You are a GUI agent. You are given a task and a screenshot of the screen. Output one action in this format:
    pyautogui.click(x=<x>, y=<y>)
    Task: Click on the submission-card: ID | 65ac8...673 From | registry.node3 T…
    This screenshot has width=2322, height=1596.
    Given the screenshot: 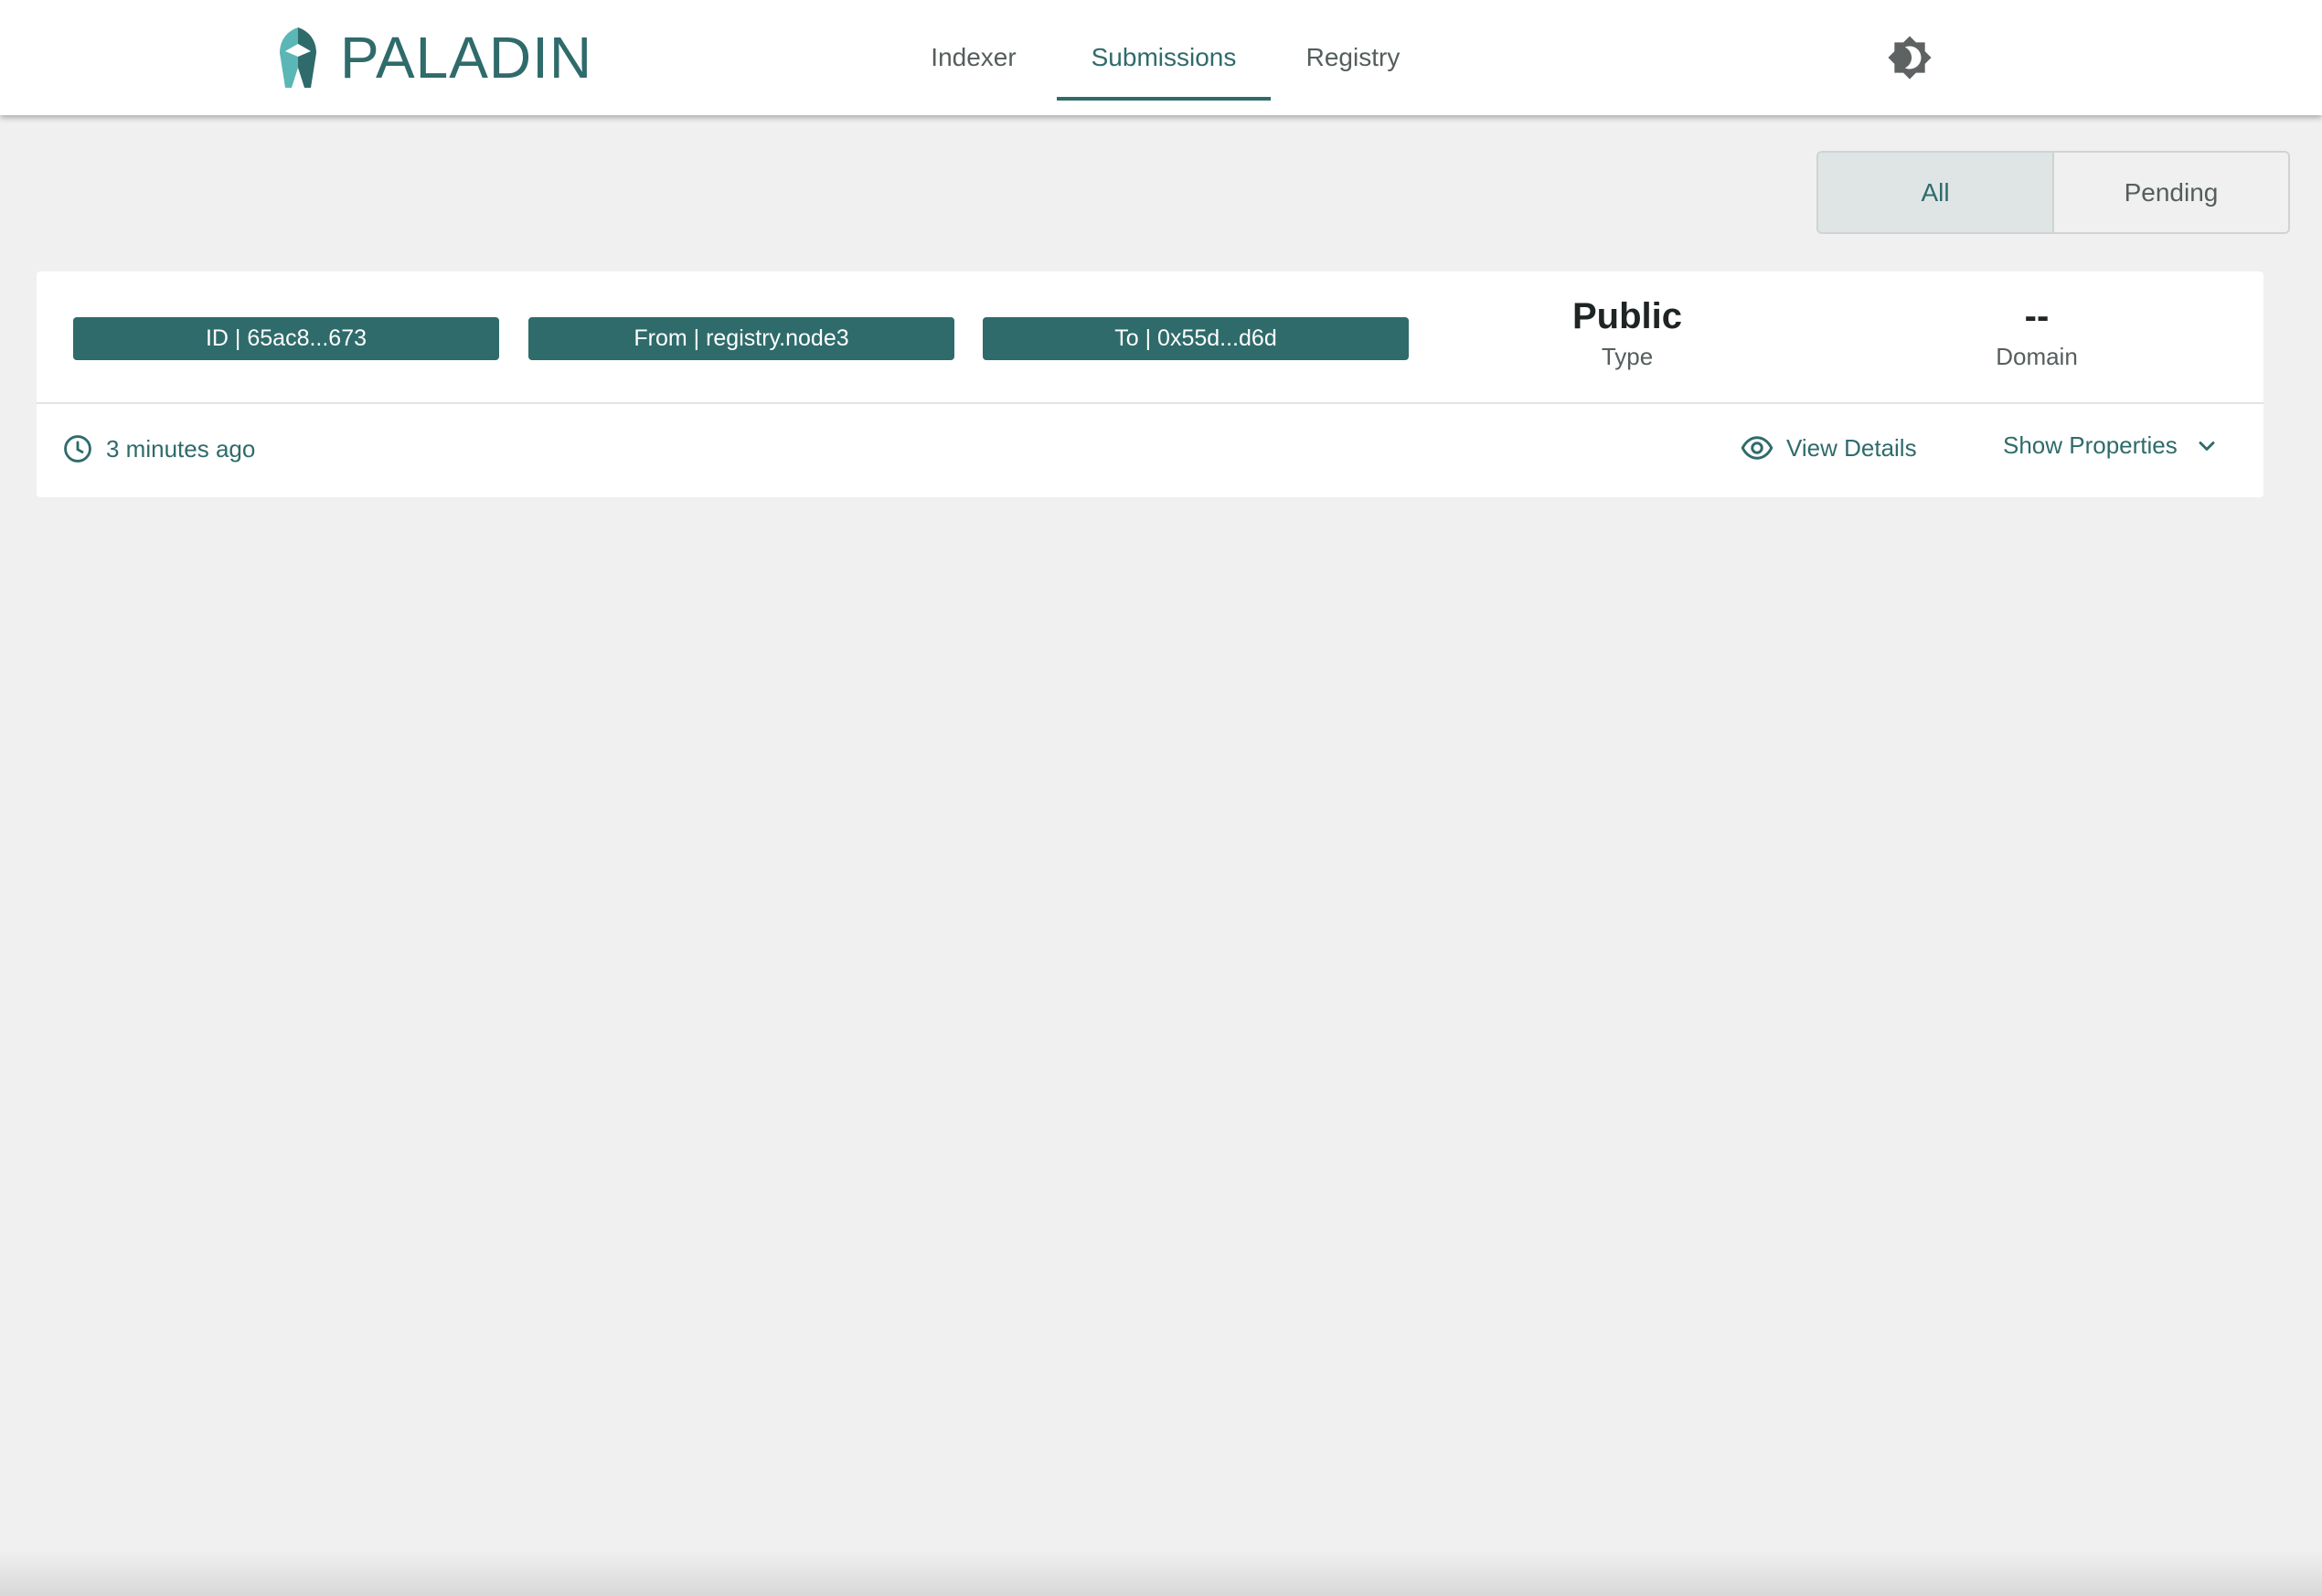 What is the action you would take?
    pyautogui.click(x=1150, y=384)
    